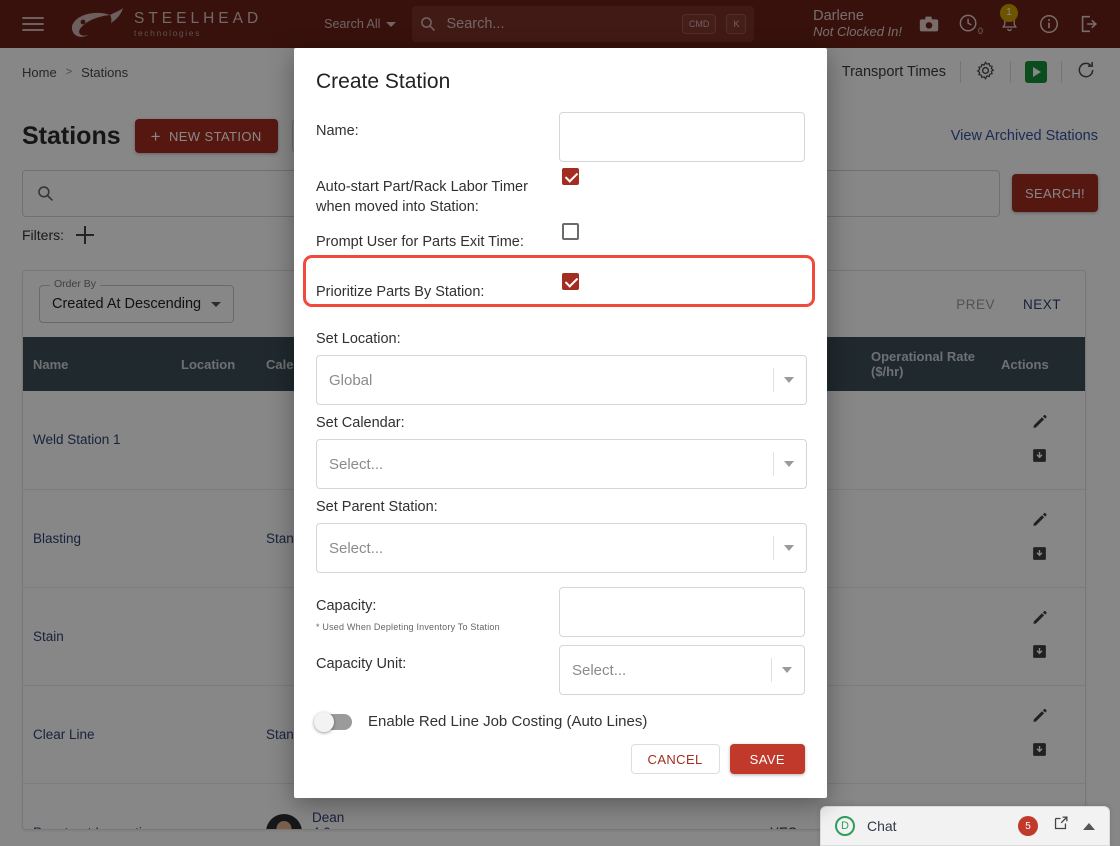 This screenshot has height=846, width=1120. What do you see at coordinates (682, 612) in the screenshot?
I see `capacity-input` at bounding box center [682, 612].